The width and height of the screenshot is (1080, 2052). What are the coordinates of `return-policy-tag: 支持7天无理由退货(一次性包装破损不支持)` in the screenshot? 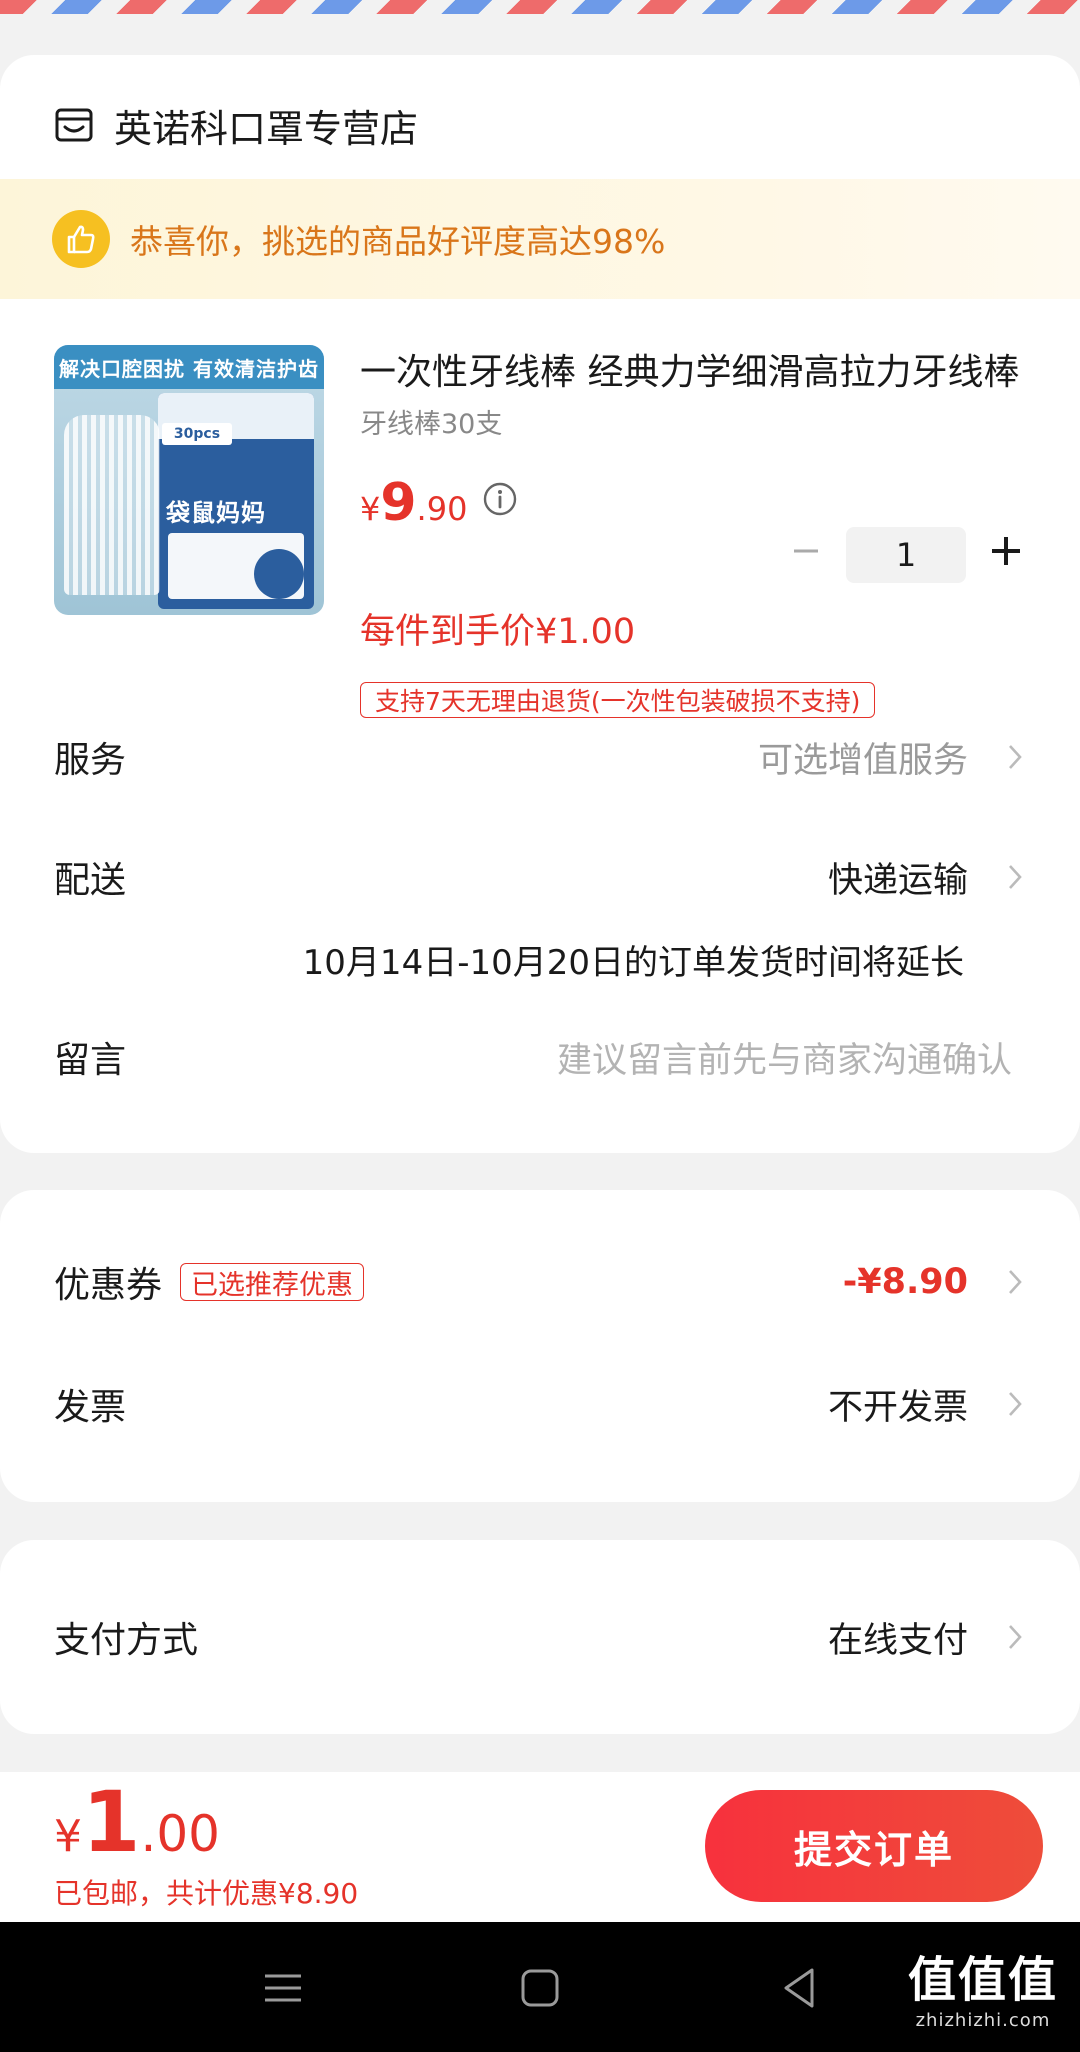 It's located at (618, 700).